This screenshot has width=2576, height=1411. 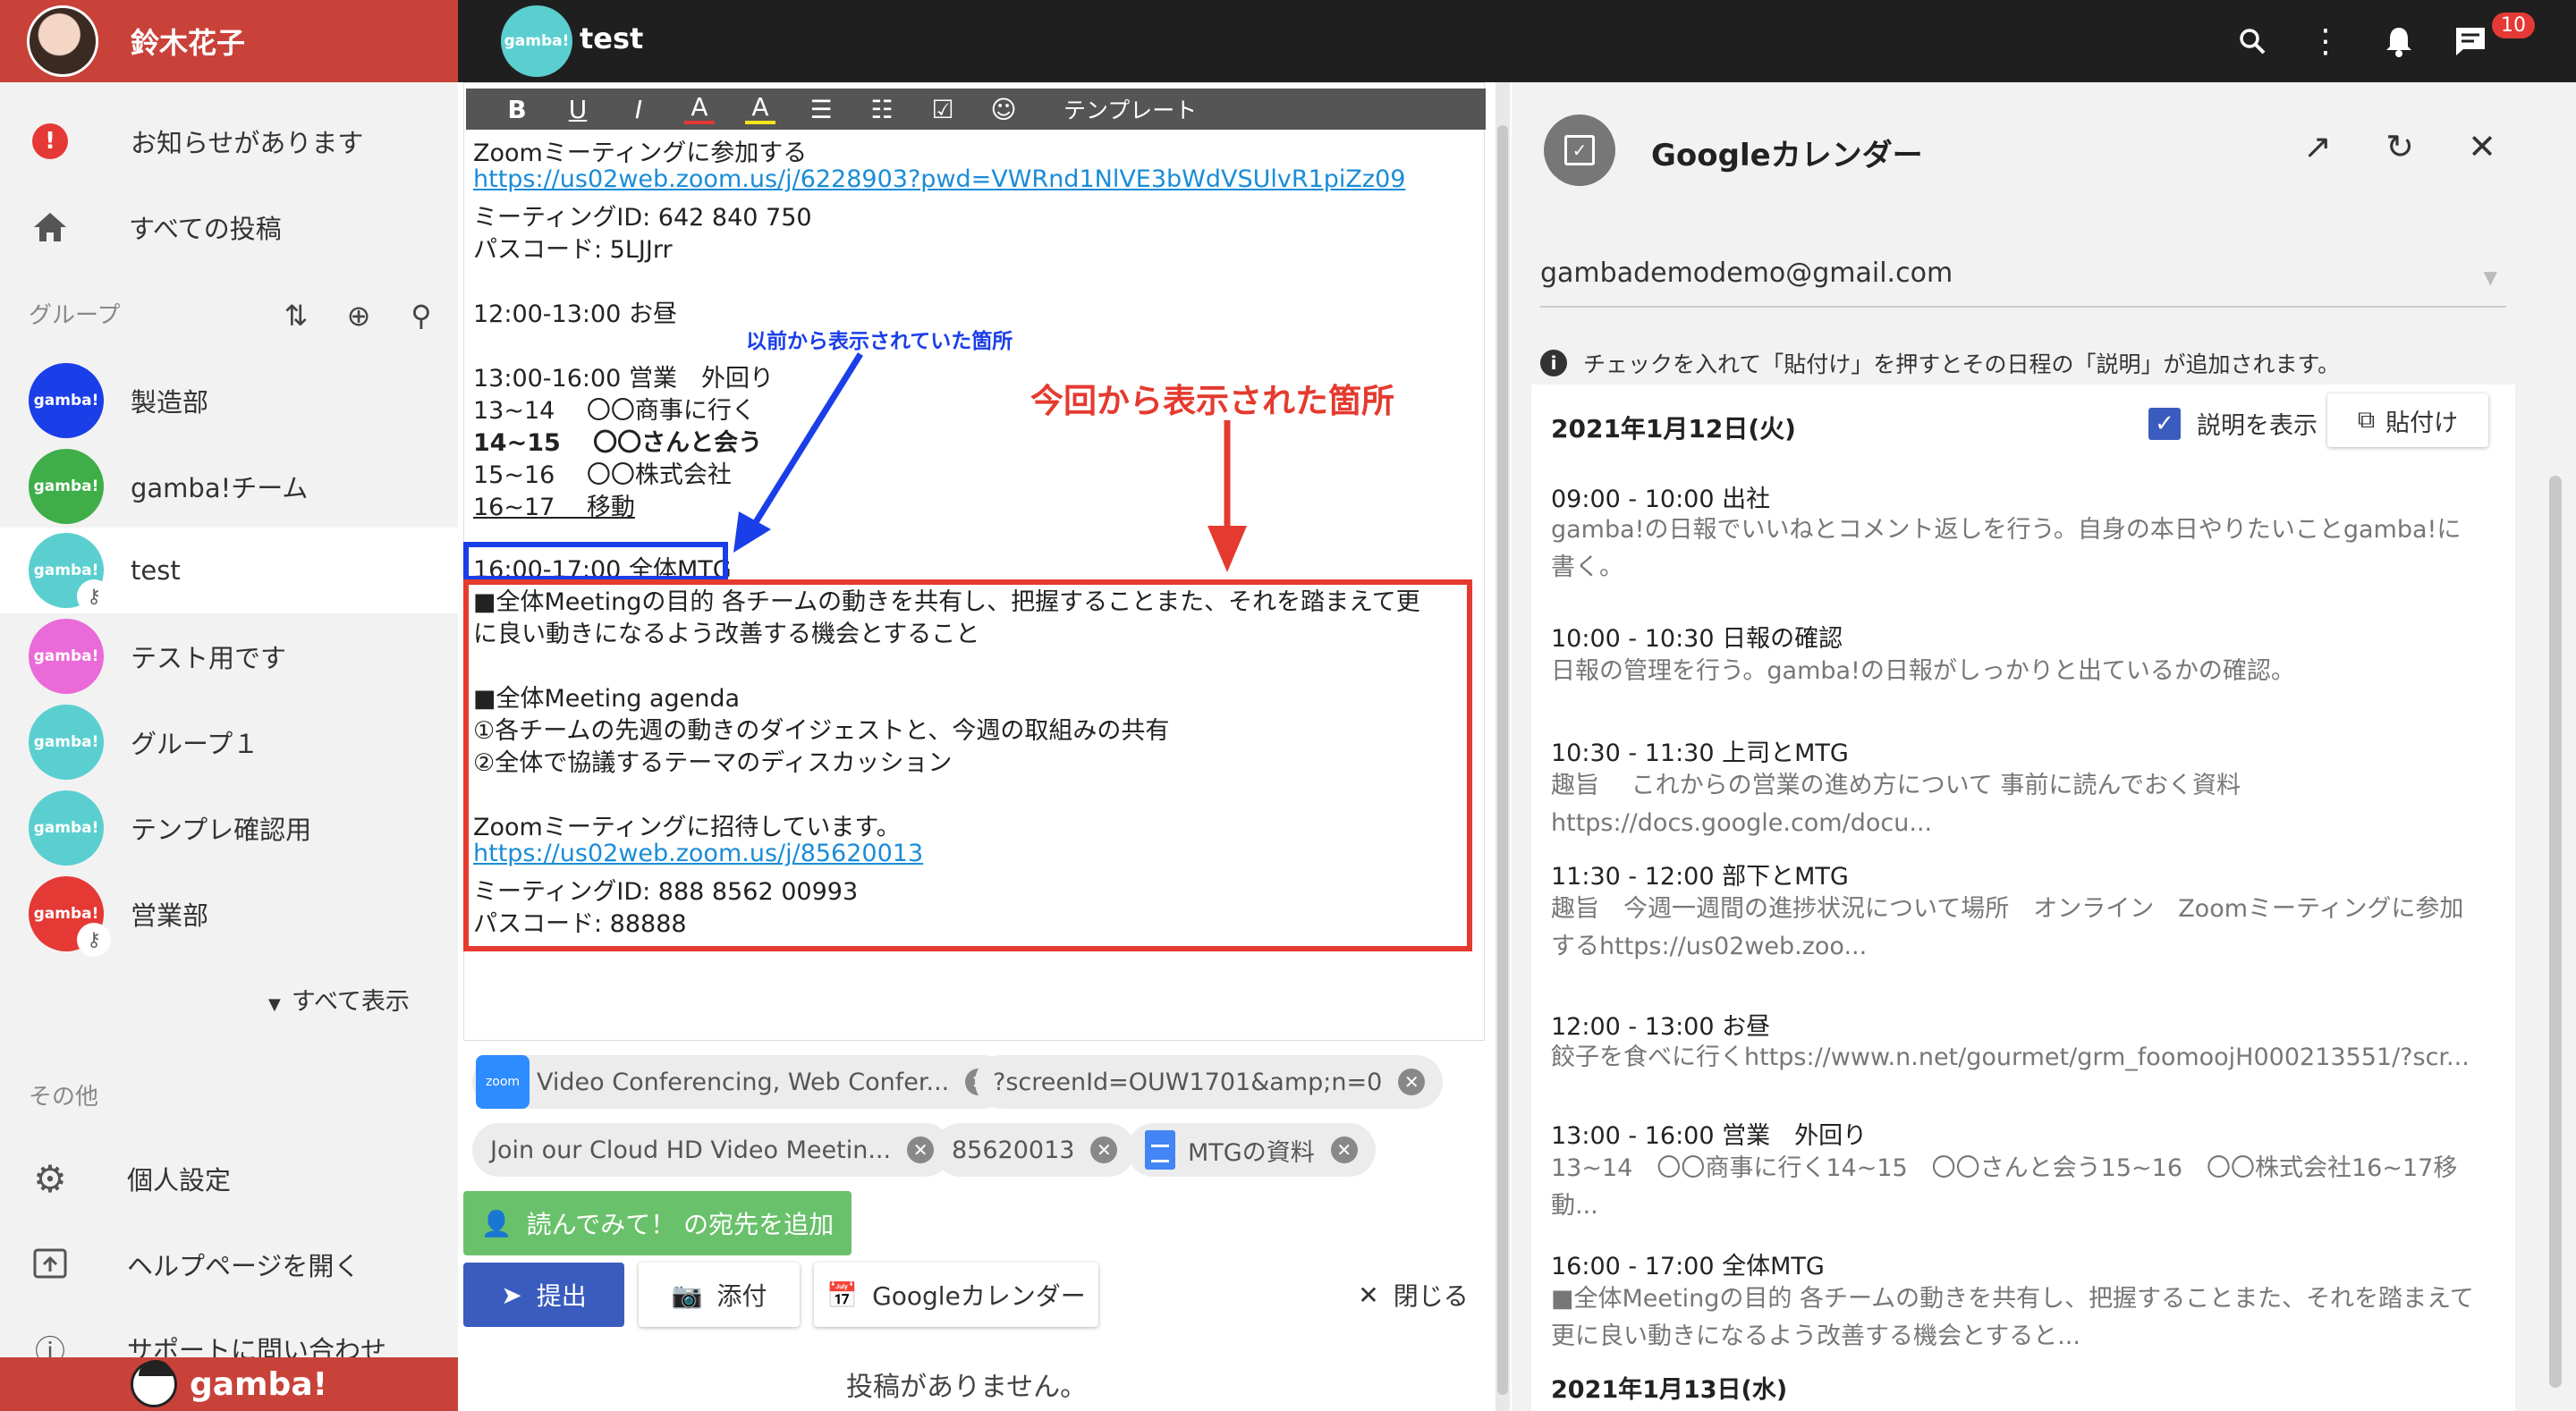 I want to click on panel-scrollbar, so click(x=1503, y=746).